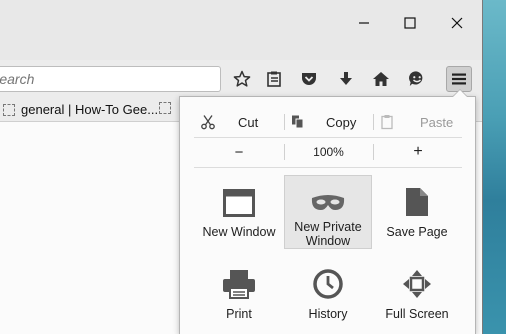  I want to click on home-icon, so click(381, 79).